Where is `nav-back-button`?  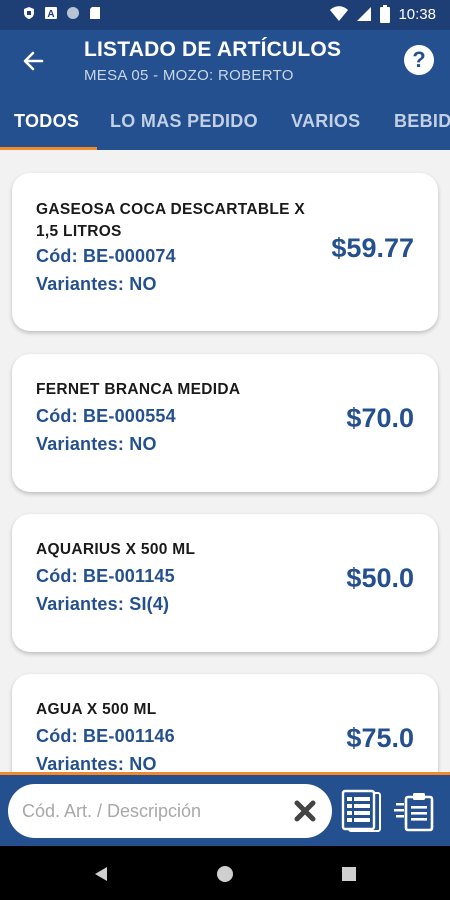 nav-back-button is located at coordinates (101, 874).